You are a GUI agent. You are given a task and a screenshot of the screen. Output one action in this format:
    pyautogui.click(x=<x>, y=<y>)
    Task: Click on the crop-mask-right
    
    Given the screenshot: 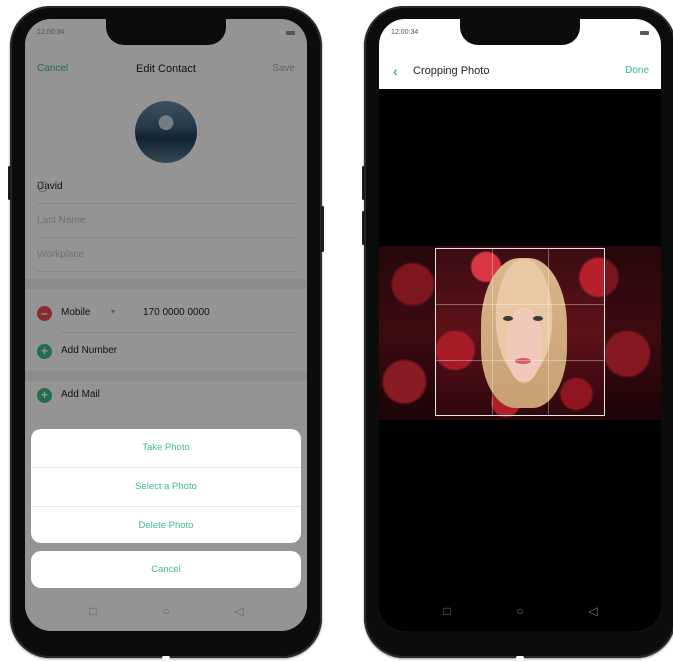 What is the action you would take?
    pyautogui.click(x=633, y=333)
    